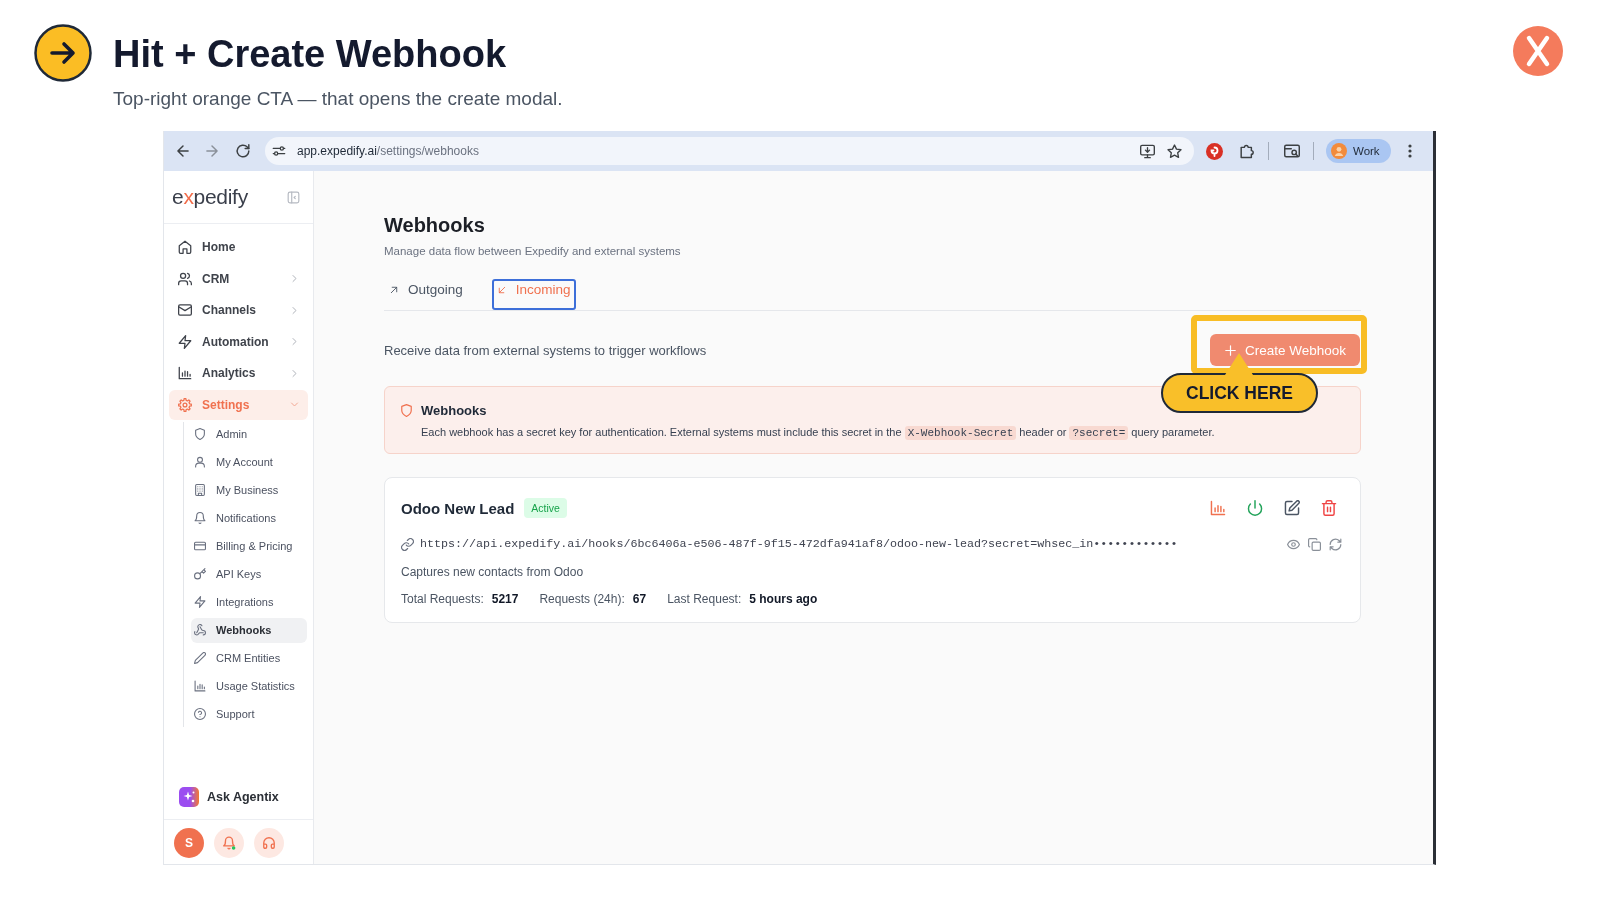  Describe the element at coordinates (1174, 151) in the screenshot. I see `star-icon` at that location.